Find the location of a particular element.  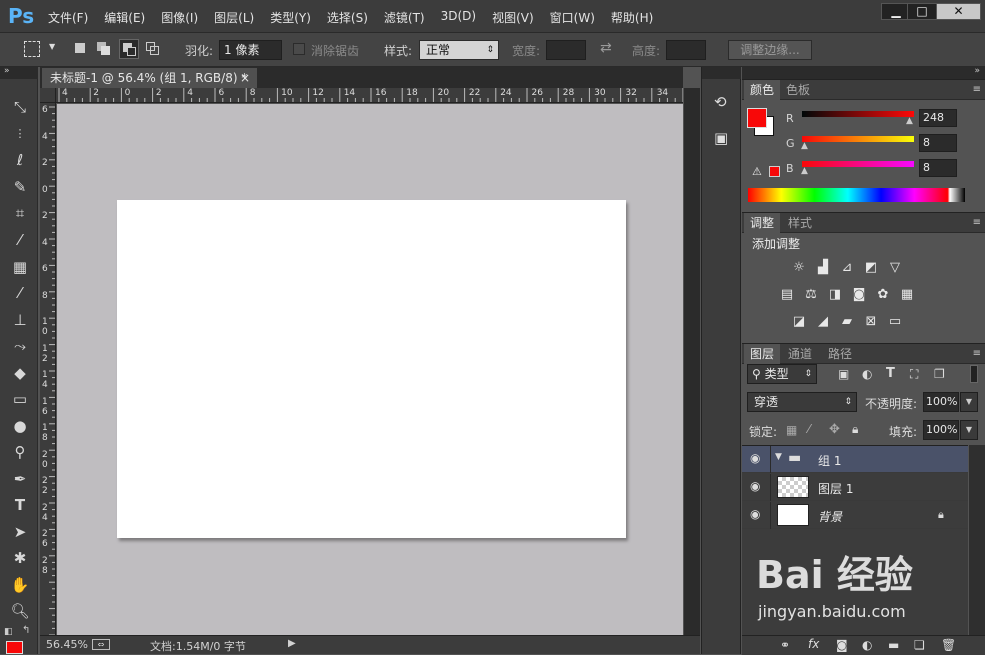

menu-file: 文件(F) is located at coordinates (68, 17).